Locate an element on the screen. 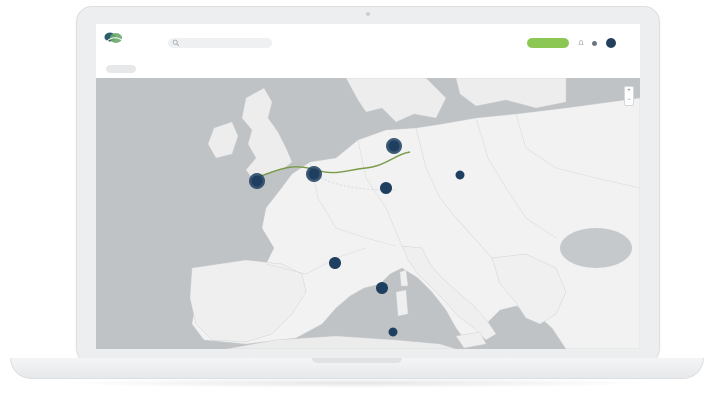 The width and height of the screenshot is (712, 405). filter-bar is located at coordinates (368, 69).